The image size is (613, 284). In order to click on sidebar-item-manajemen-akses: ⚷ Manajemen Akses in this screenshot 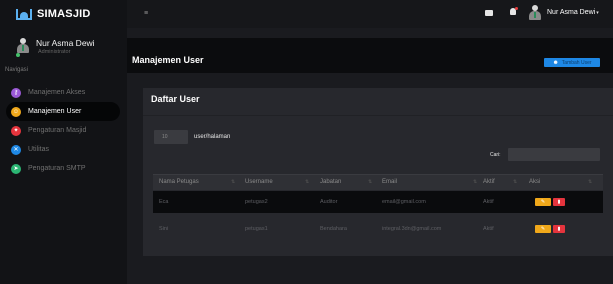, I will do `click(63, 92)`.